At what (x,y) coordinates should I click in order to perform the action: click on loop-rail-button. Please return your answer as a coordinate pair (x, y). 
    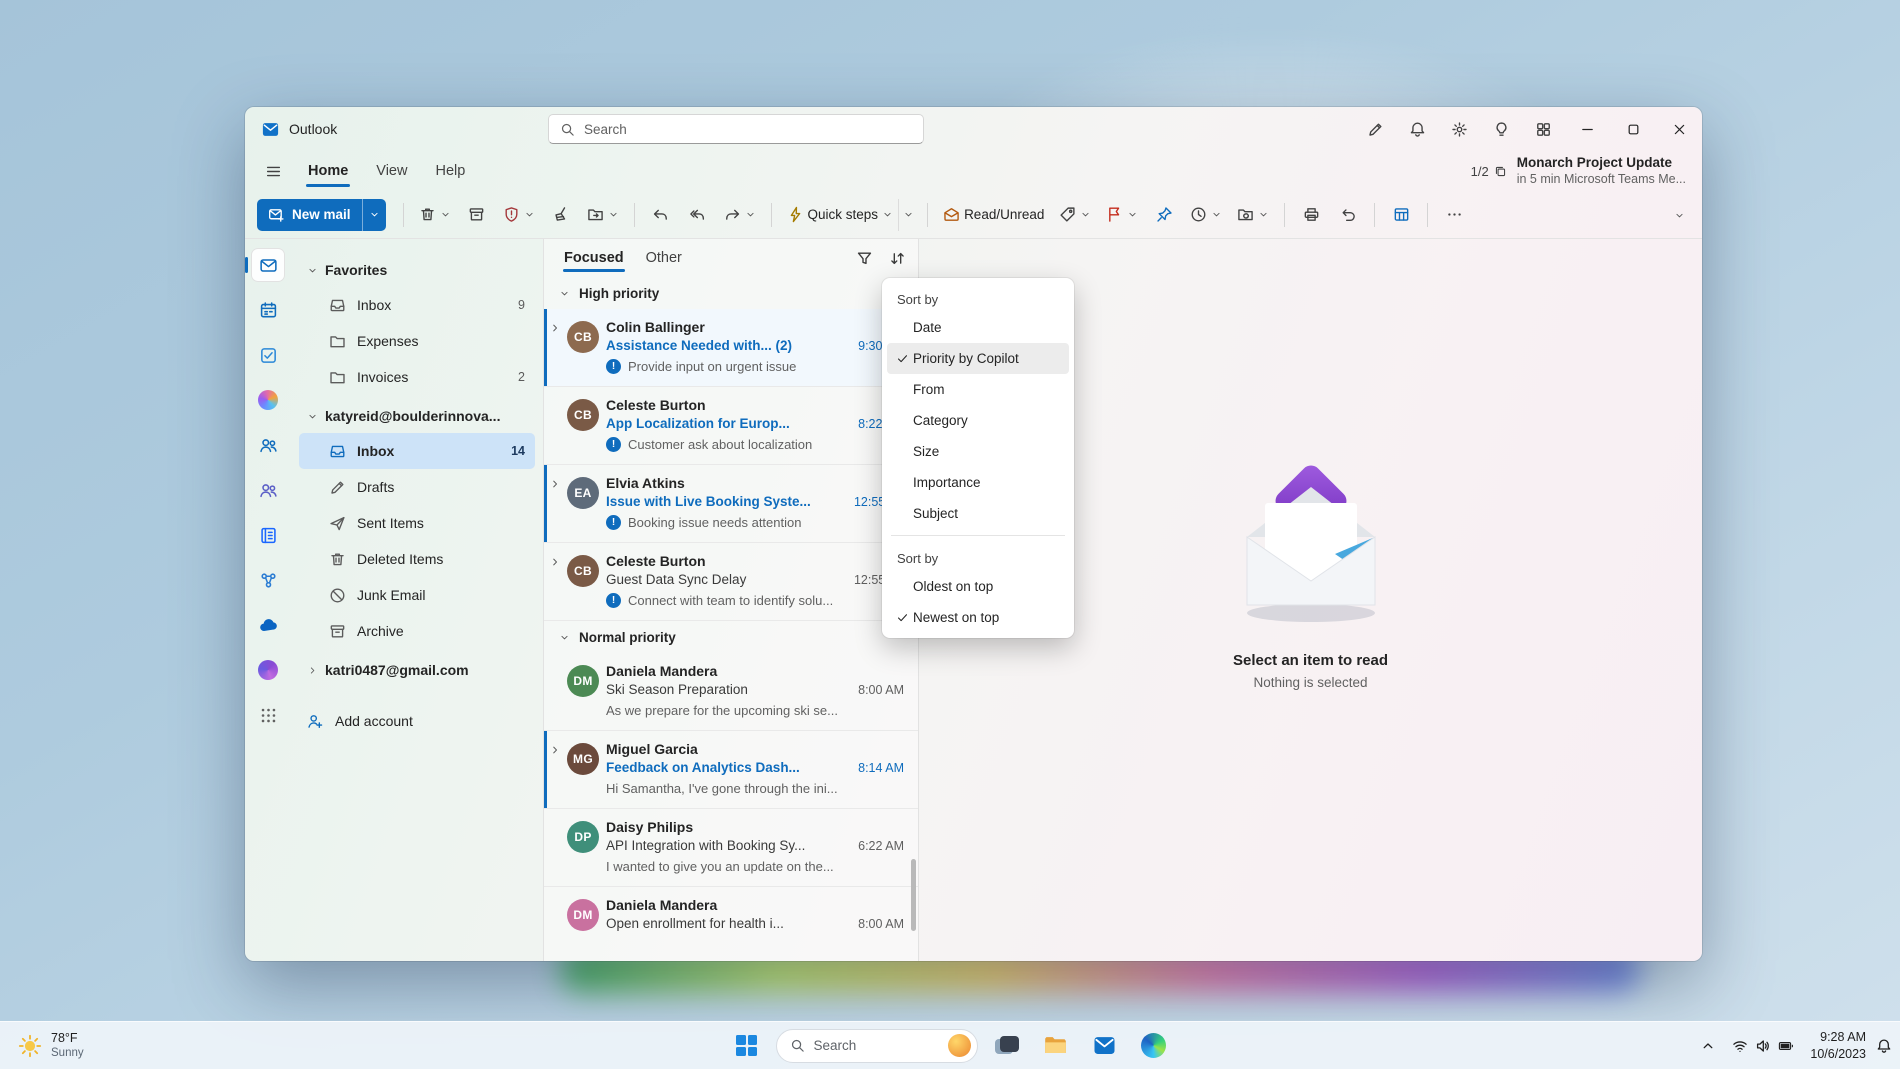
    Looking at the image, I should click on (268, 670).